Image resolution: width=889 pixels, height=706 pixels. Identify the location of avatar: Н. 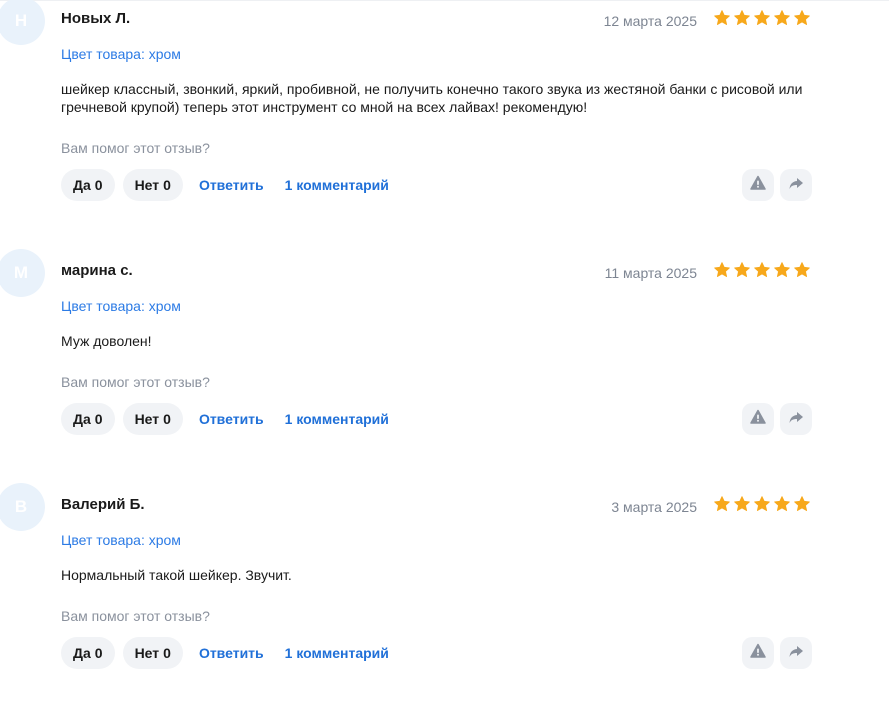
(22, 22).